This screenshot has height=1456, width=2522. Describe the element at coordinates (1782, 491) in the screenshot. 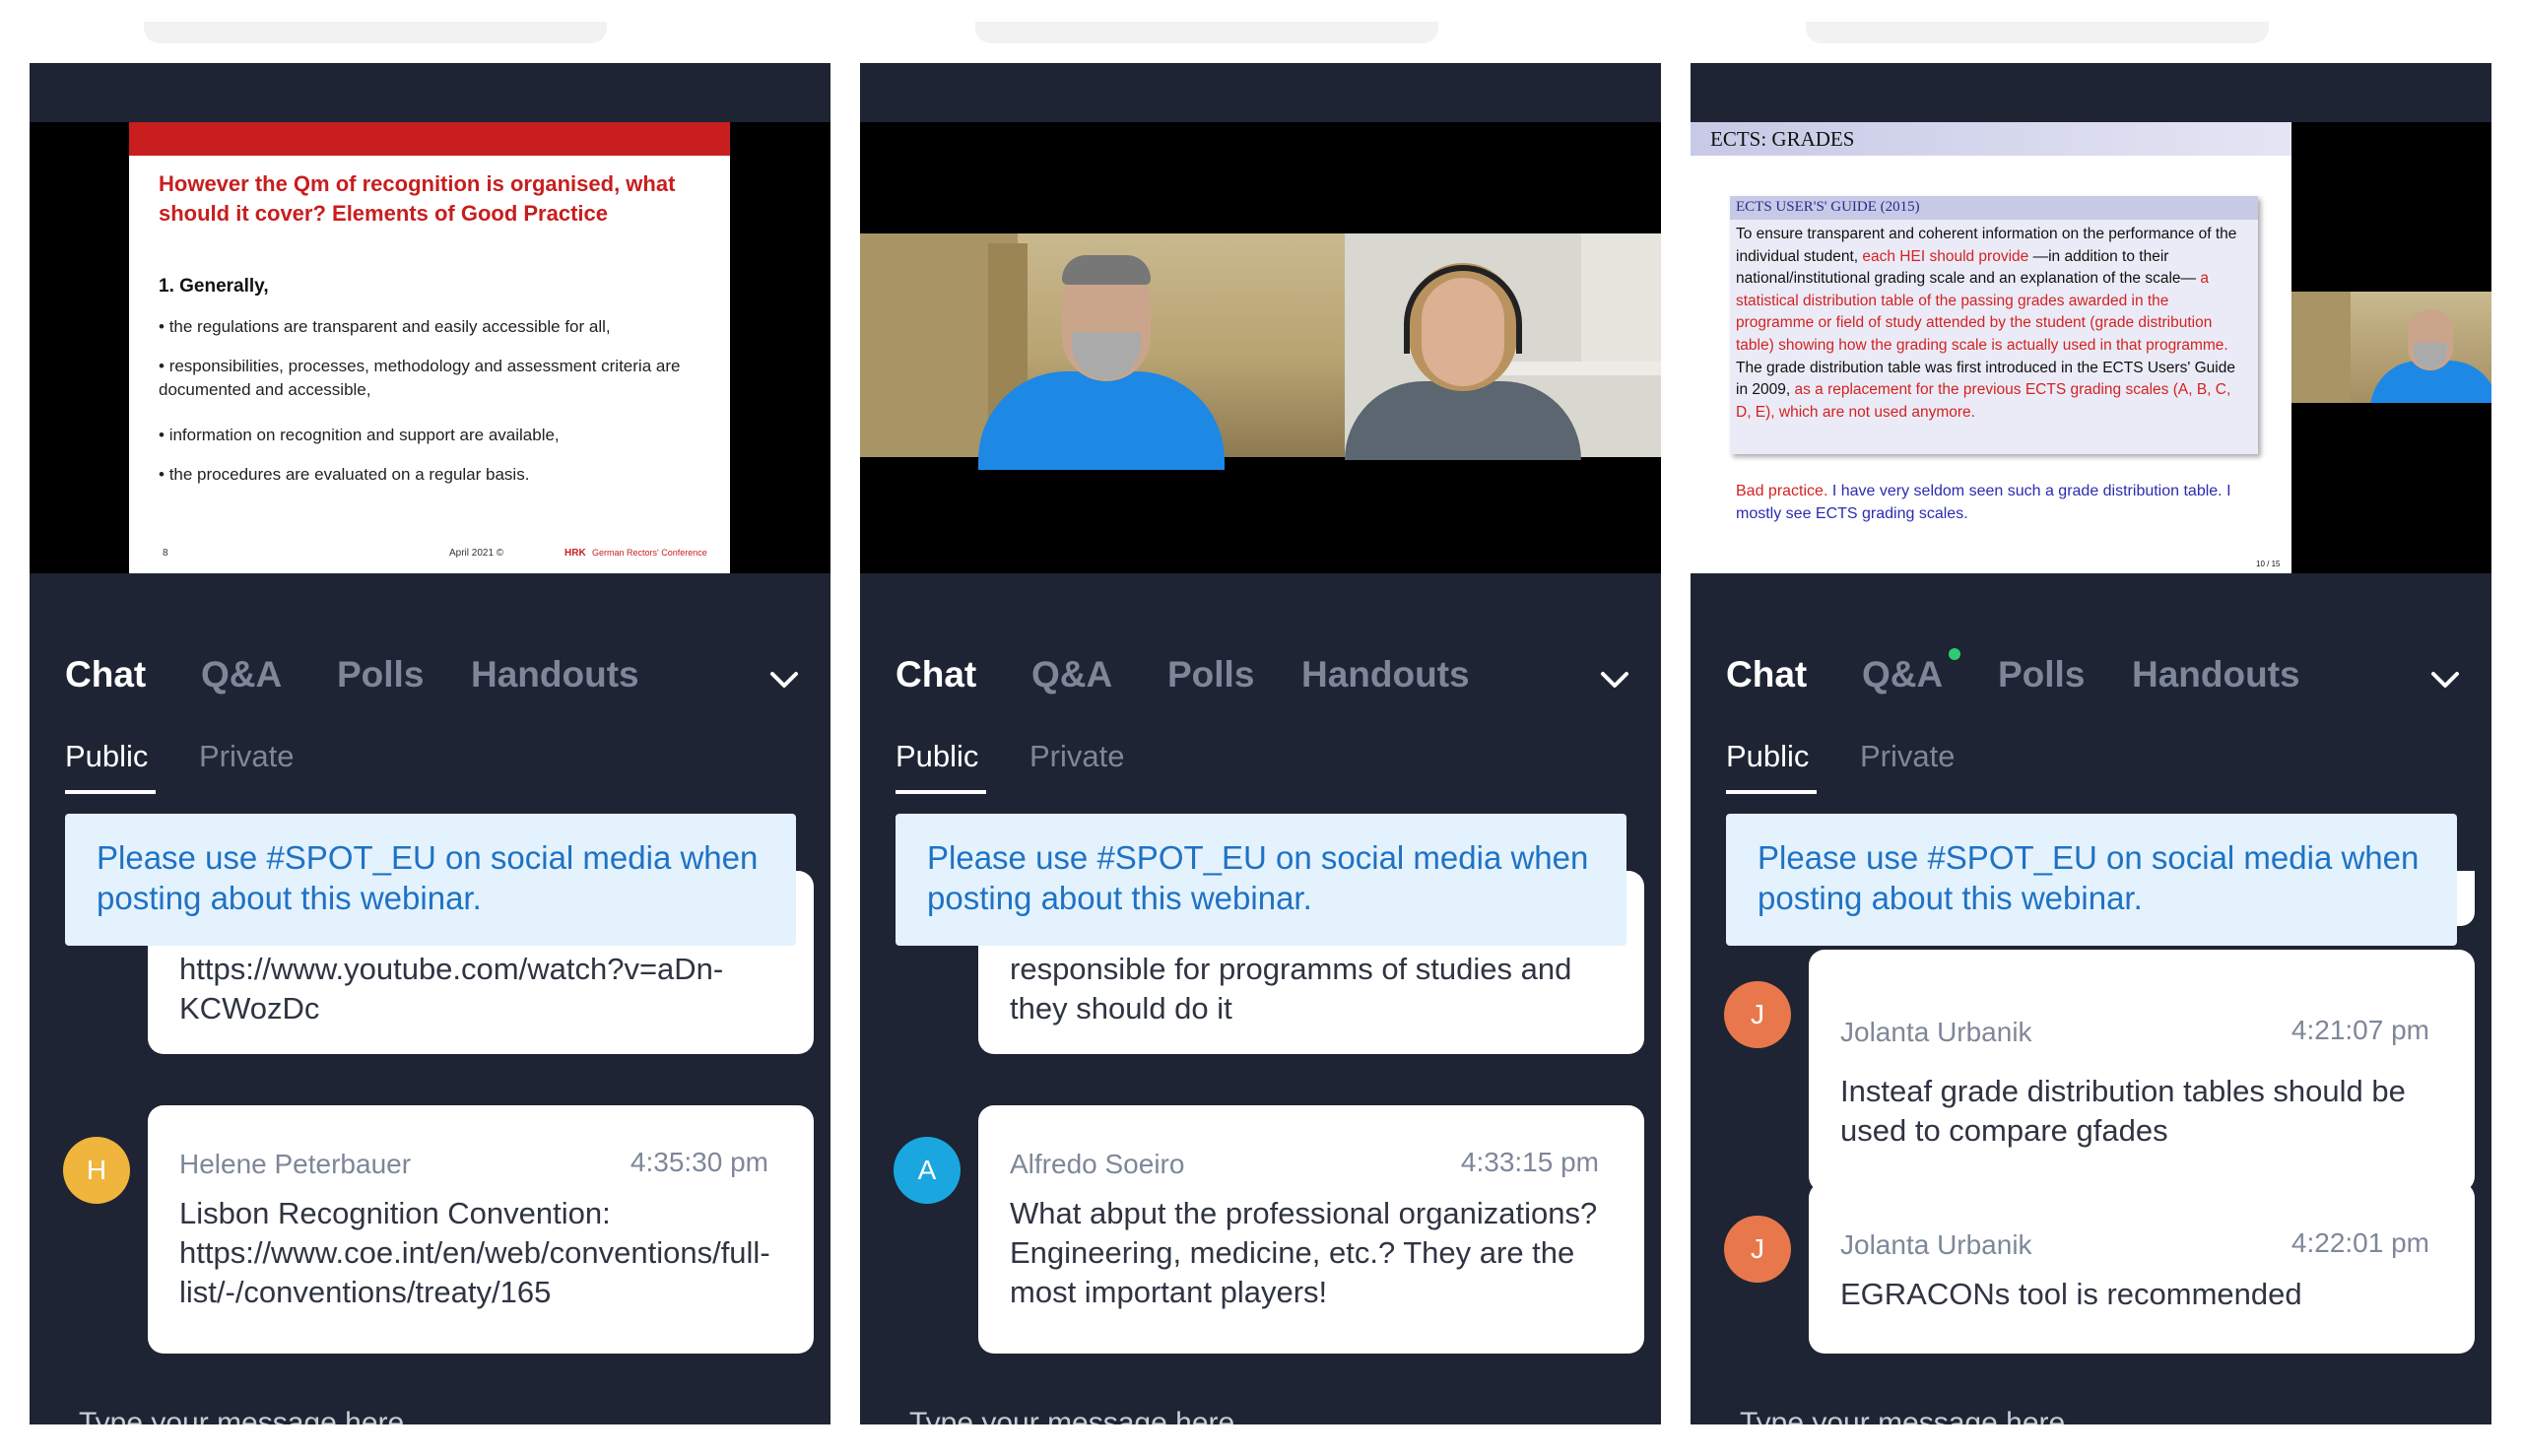

I see `note-label: Bad practice.` at that location.